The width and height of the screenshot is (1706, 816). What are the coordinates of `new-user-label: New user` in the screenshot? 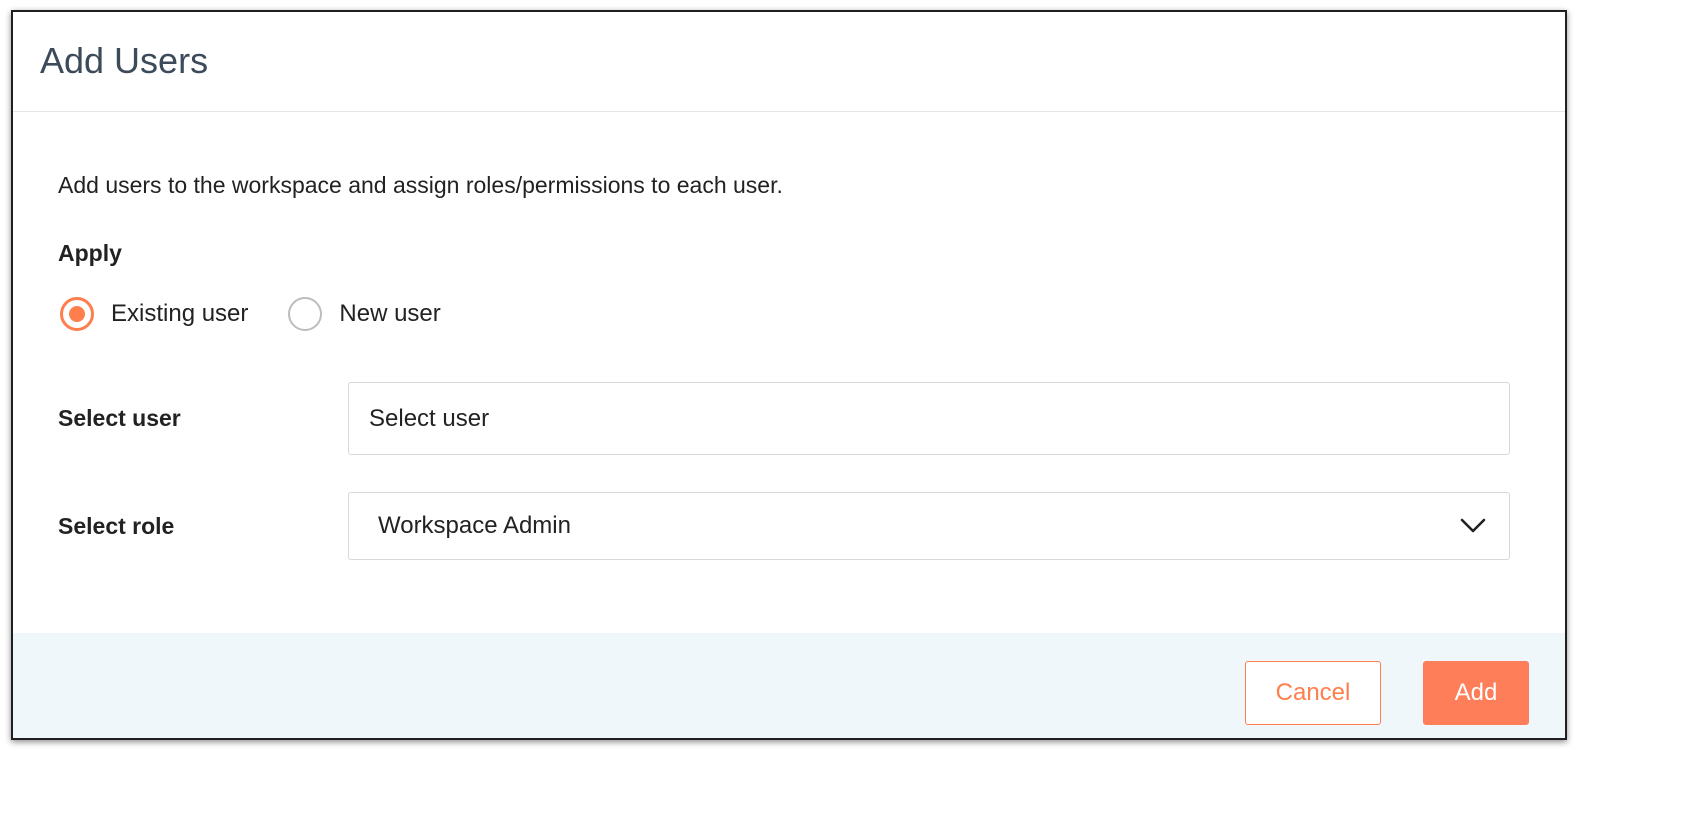 It's located at (389, 314).